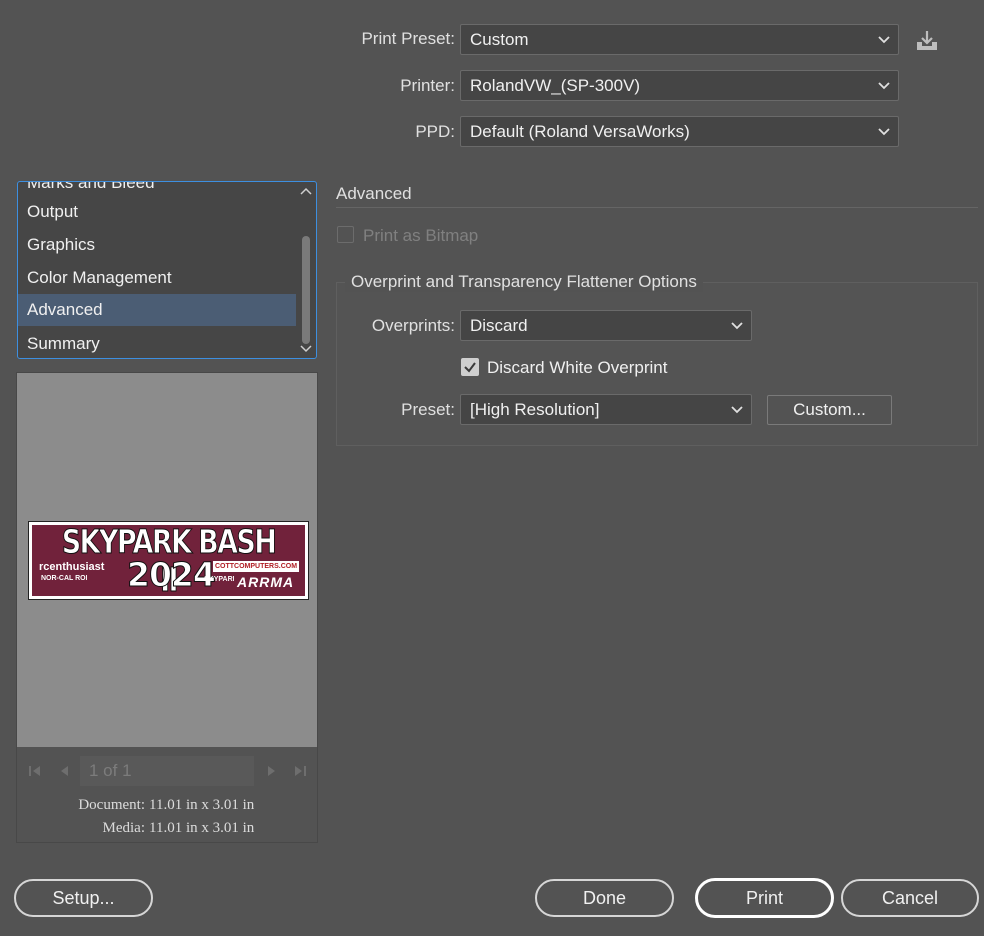  Describe the element at coordinates (35, 771) in the screenshot. I see `first-page-icon` at that location.